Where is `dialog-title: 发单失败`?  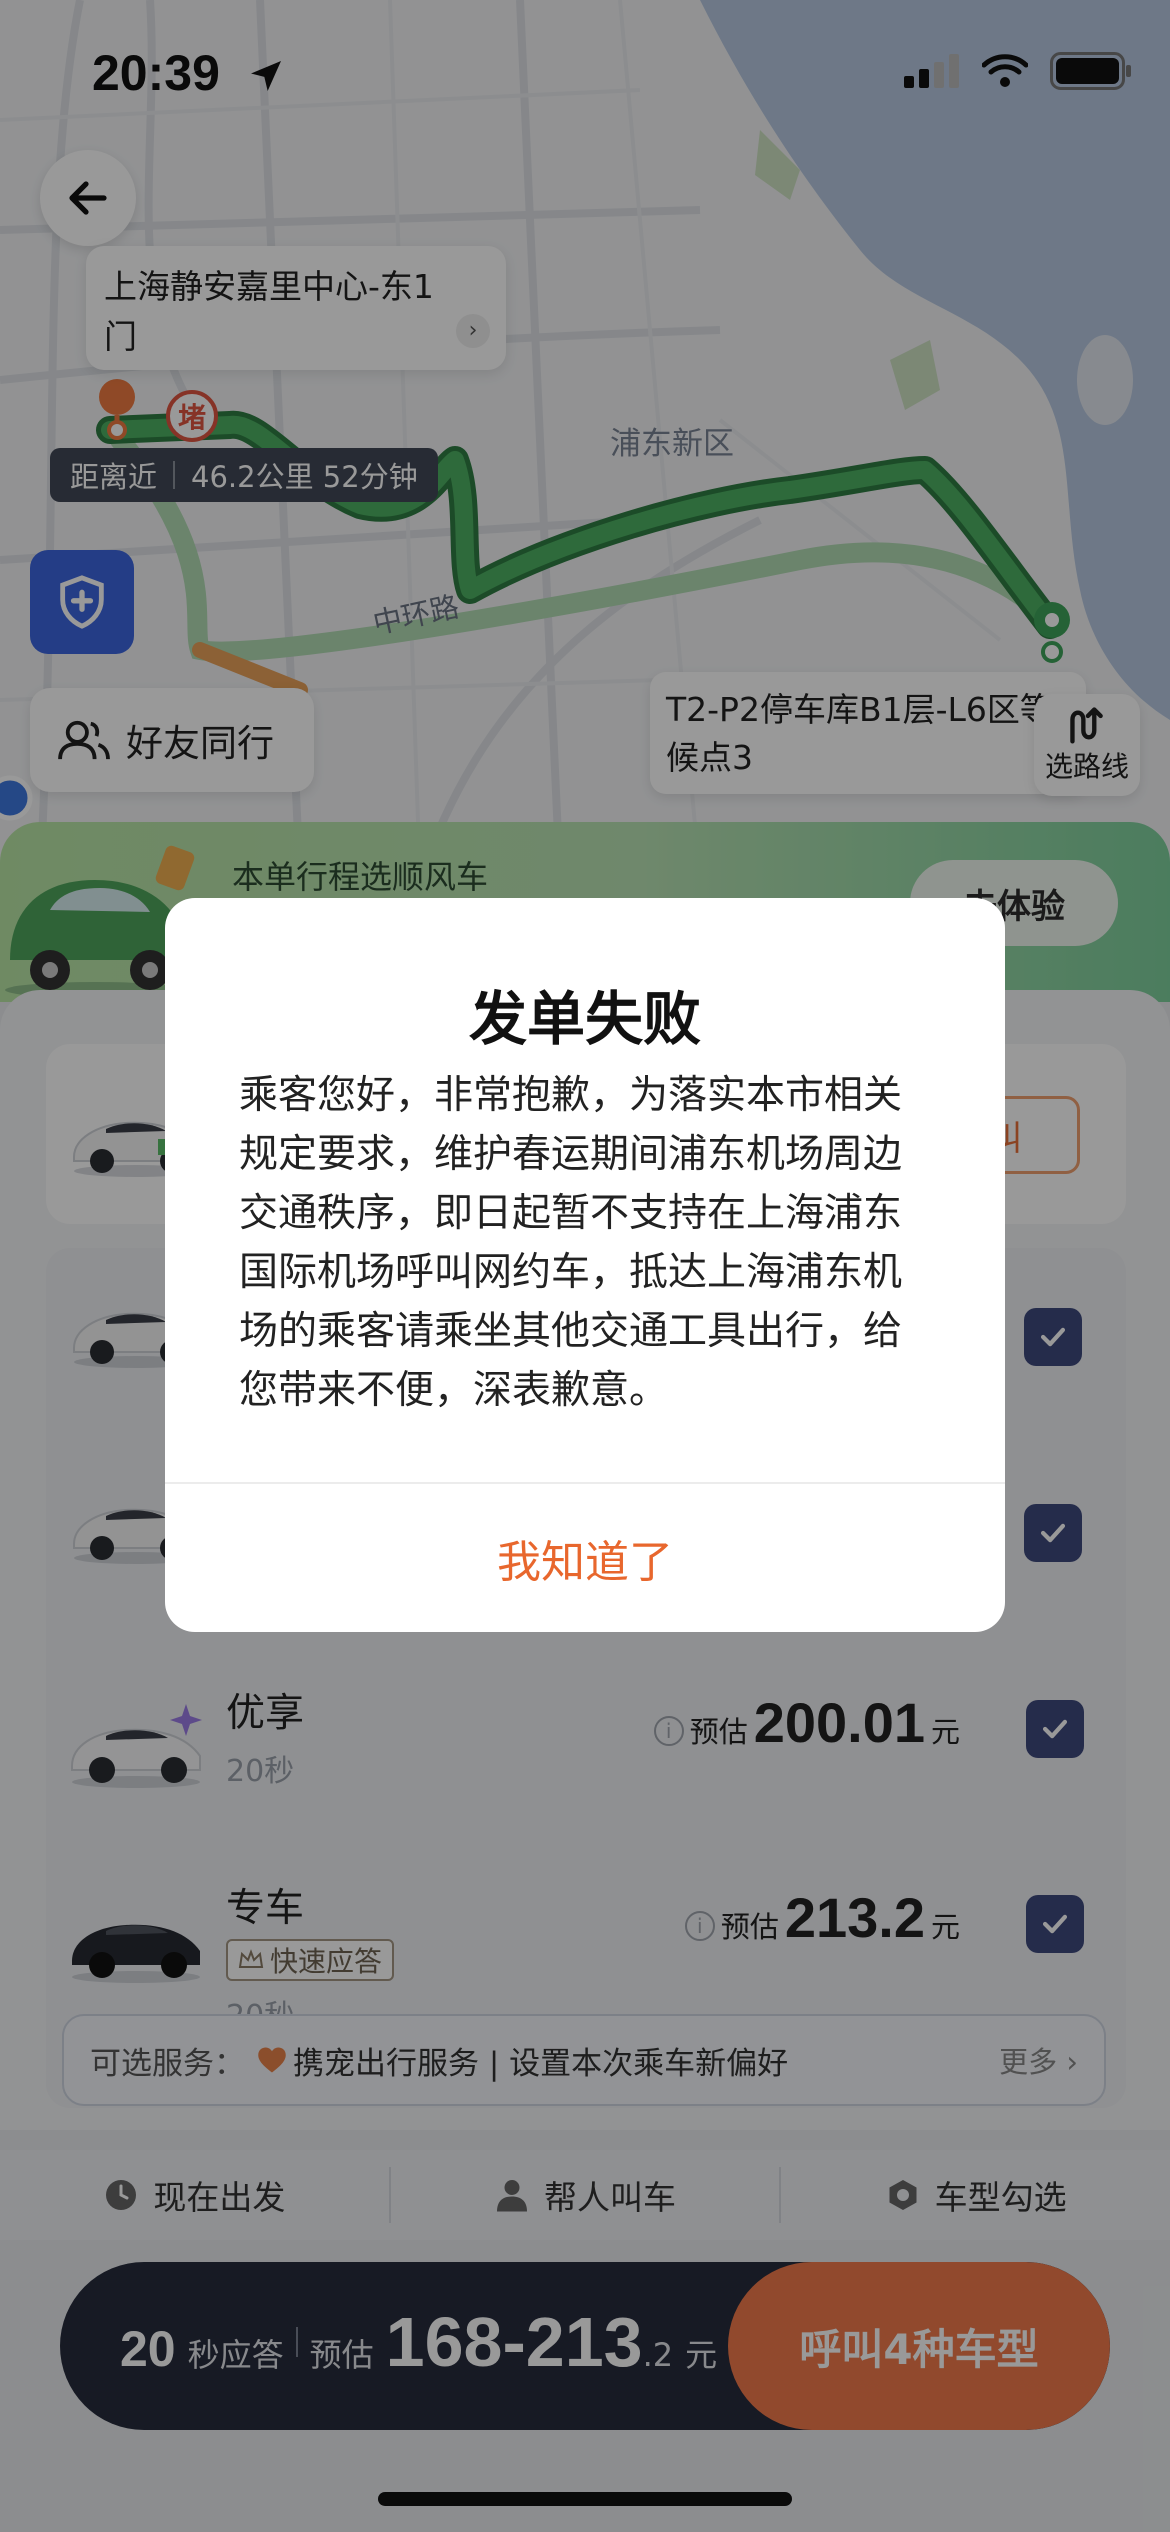 dialog-title: 发单失败 is located at coordinates (584, 1019).